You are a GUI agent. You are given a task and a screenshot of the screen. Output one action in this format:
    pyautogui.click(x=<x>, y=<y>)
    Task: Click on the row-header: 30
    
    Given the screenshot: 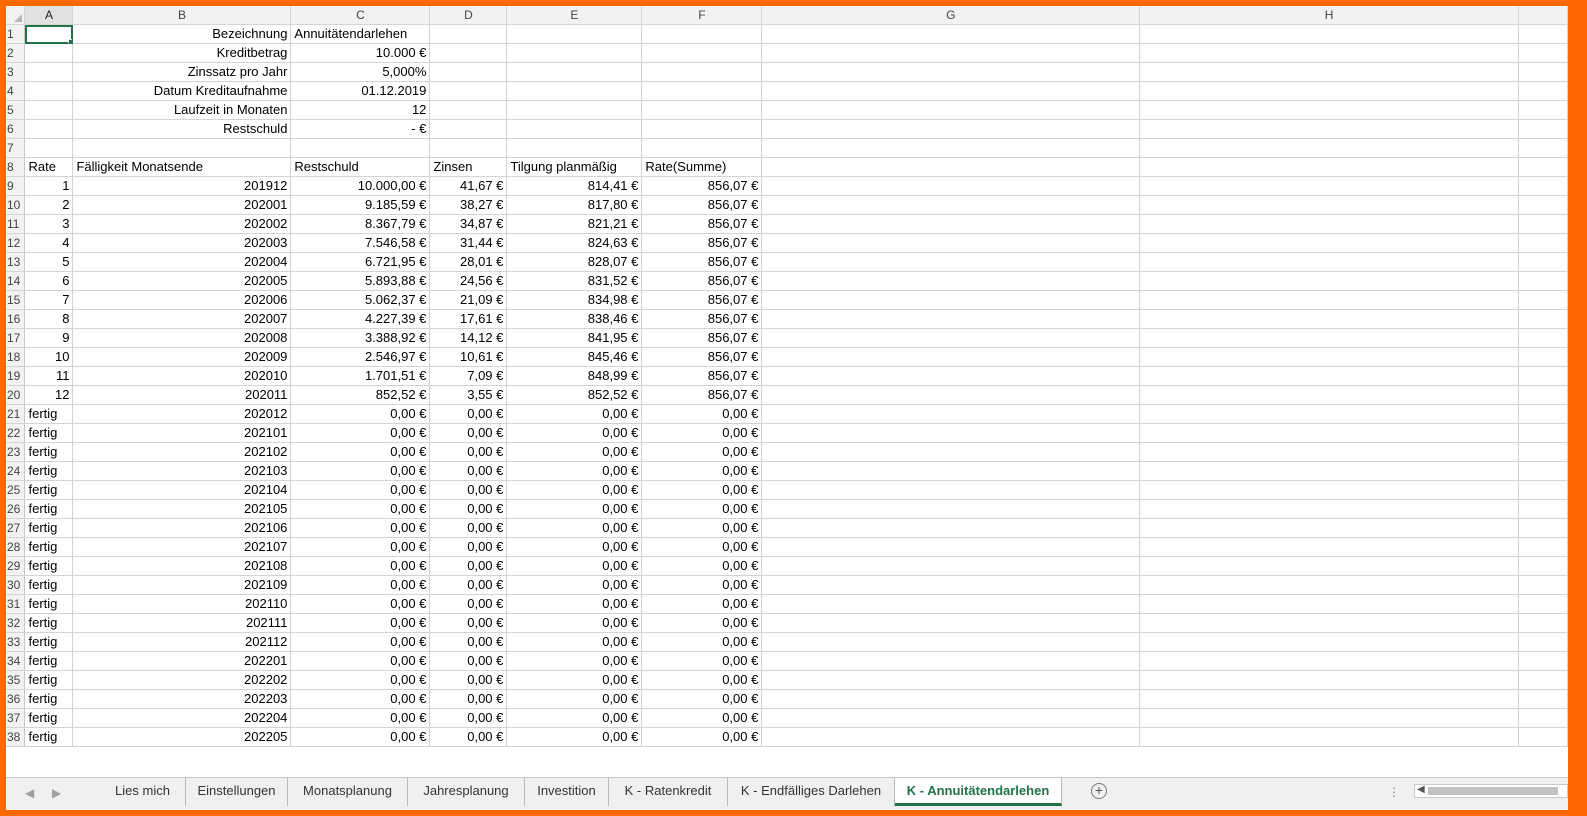 What is the action you would take?
    pyautogui.click(x=16, y=585)
    